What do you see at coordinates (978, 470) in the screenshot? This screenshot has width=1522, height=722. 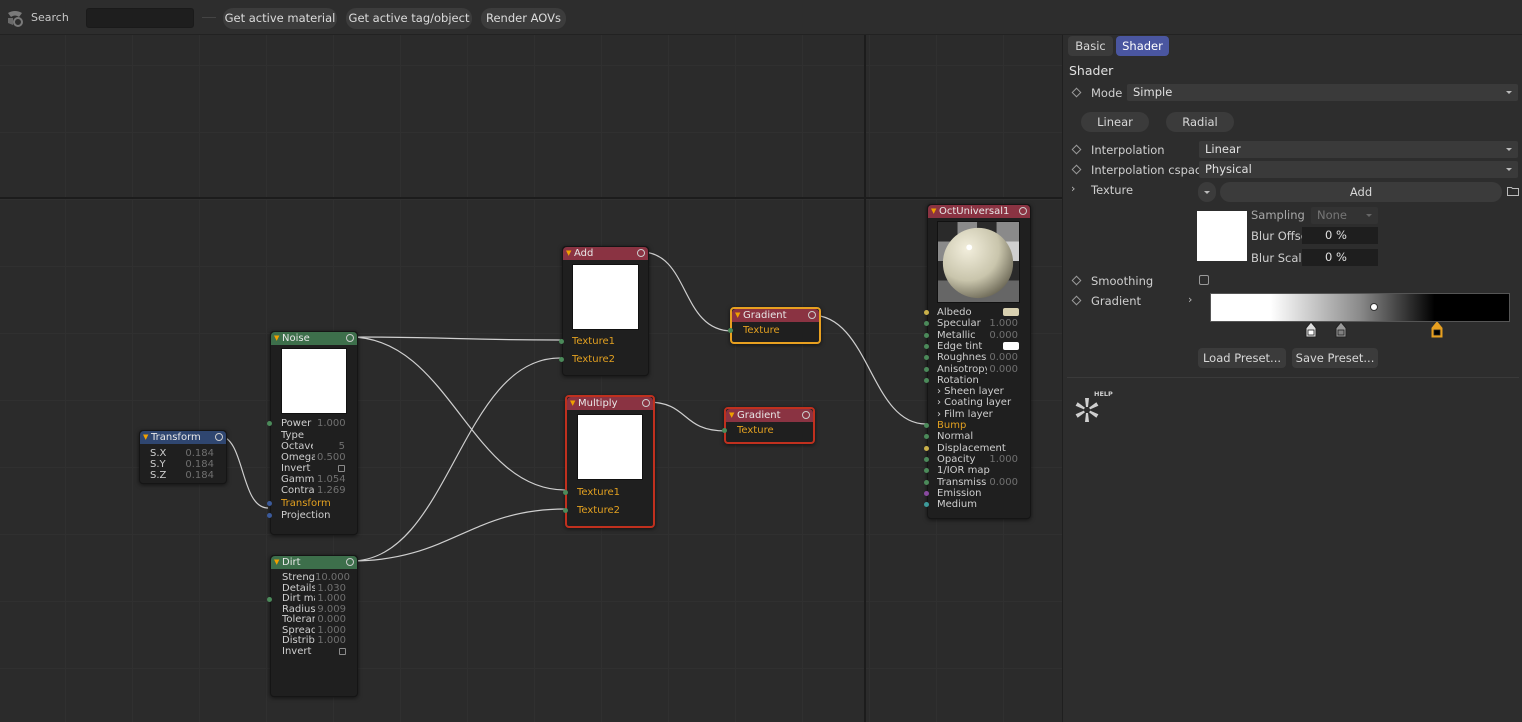 I see `param-row: 1/IOR map` at bounding box center [978, 470].